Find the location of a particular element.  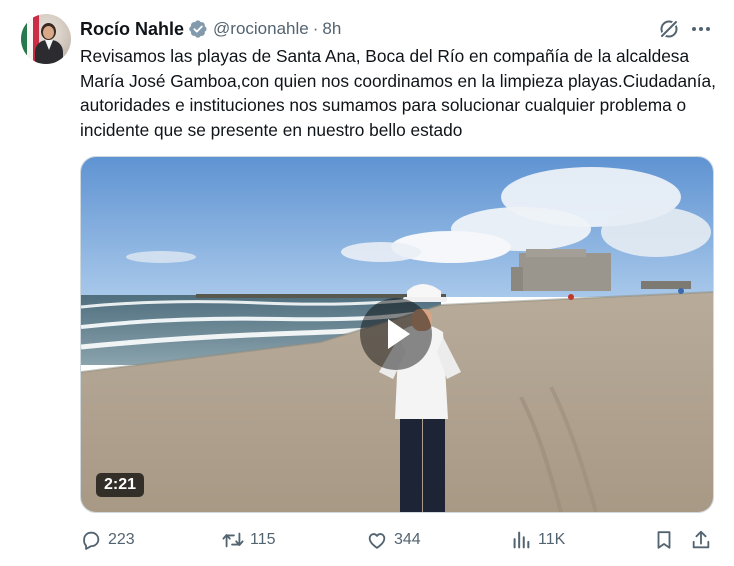

like-button: 344 is located at coordinates (393, 540).